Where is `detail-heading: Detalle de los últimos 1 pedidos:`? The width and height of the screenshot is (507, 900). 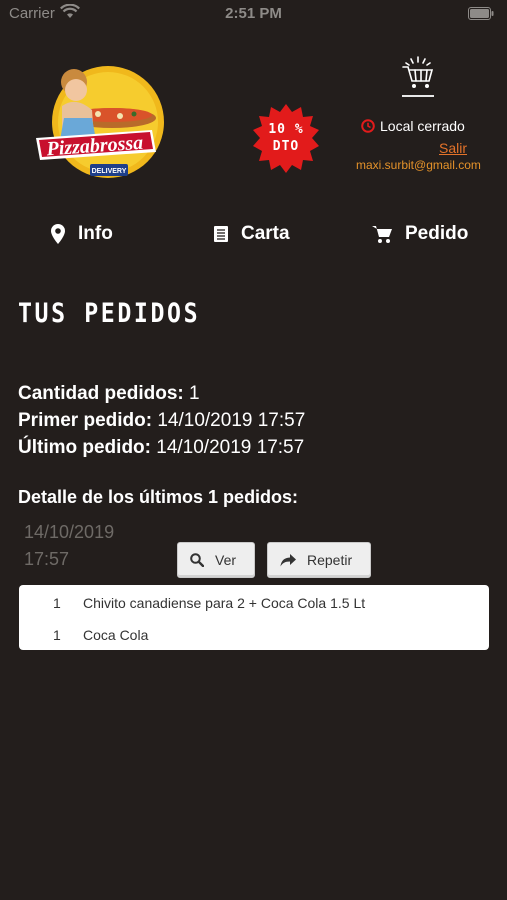 detail-heading: Detalle de los últimos 1 pedidos: is located at coordinates (158, 497).